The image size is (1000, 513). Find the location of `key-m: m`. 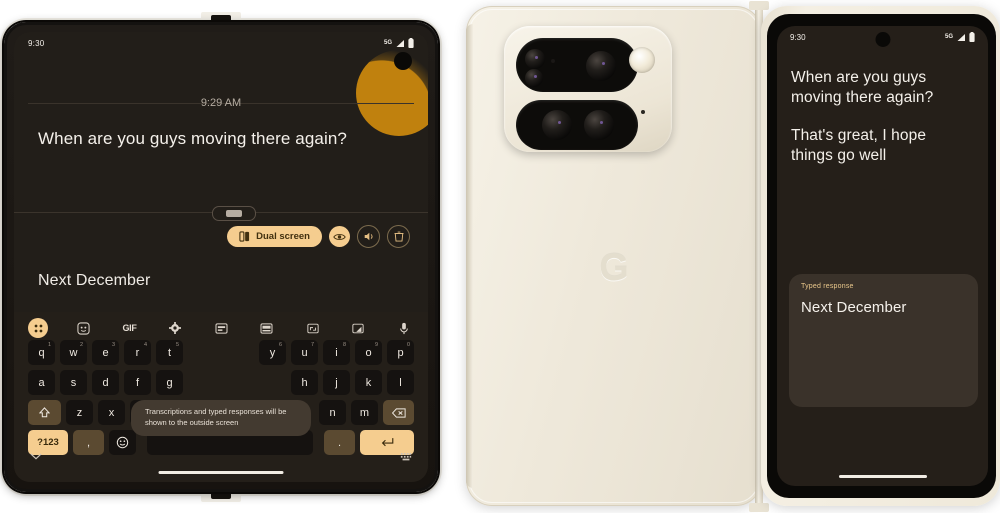

key-m: m is located at coordinates (364, 412).